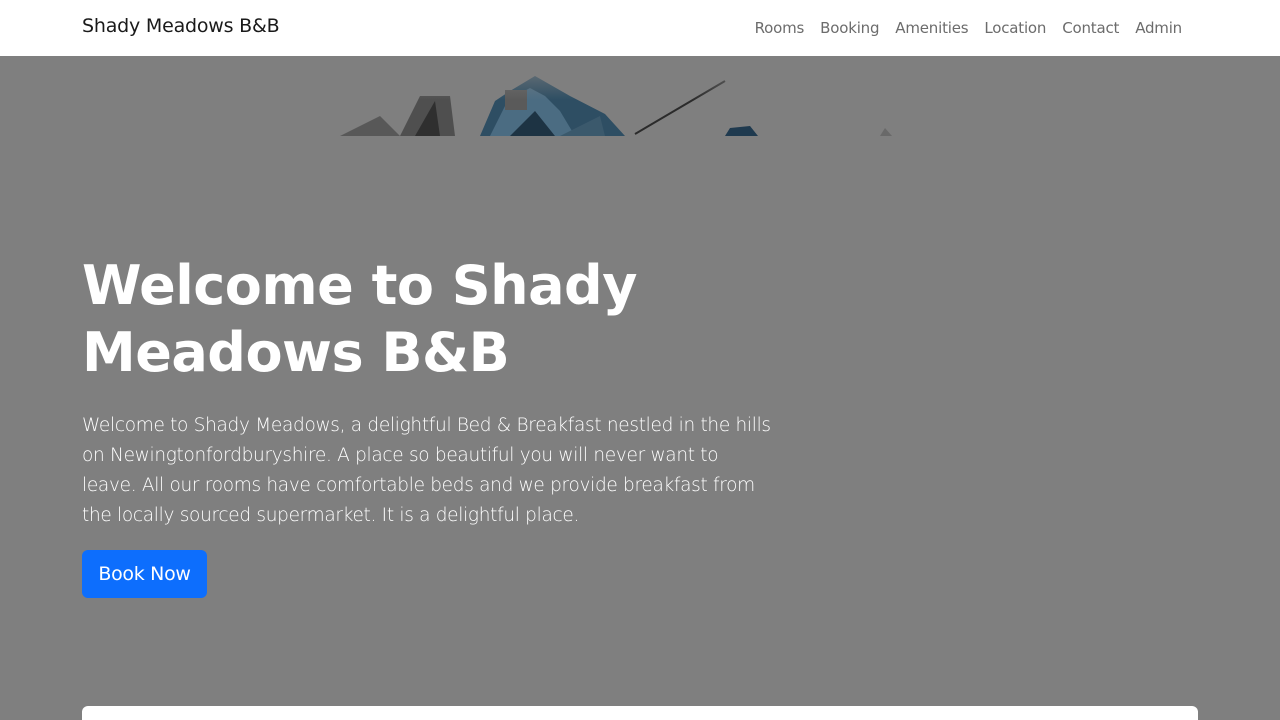 Image resolution: width=1280 pixels, height=720 pixels. I want to click on hero-background-image, so click(640, 96).